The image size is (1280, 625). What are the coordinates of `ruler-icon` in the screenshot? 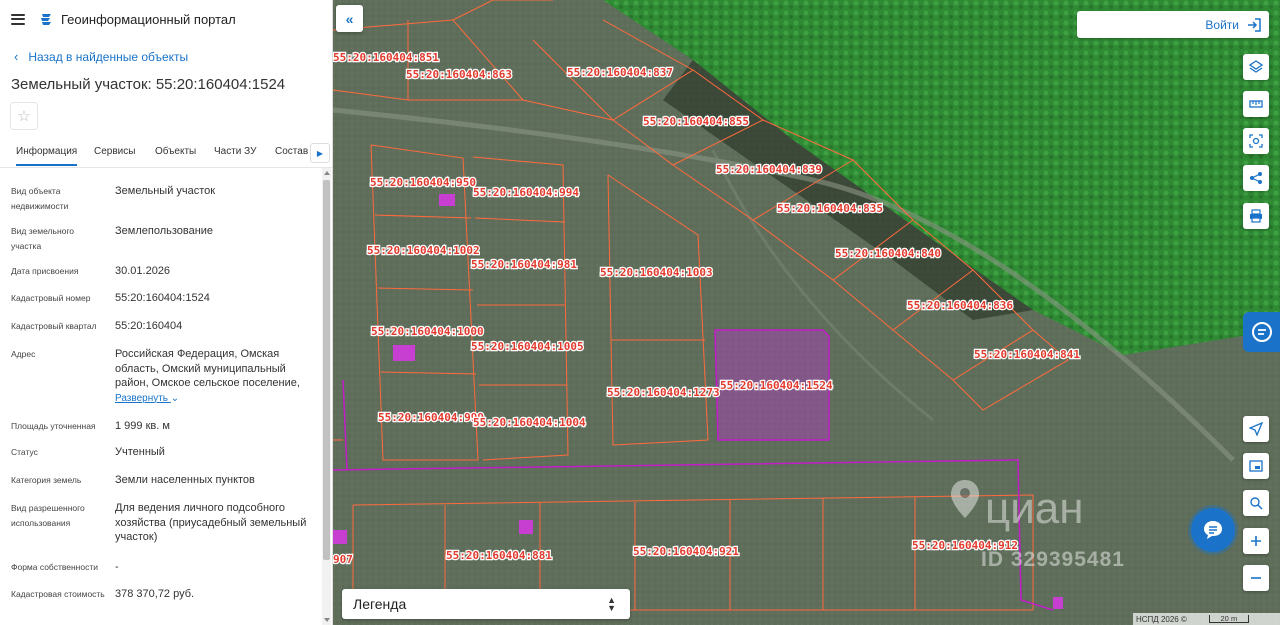 It's located at (1256, 104).